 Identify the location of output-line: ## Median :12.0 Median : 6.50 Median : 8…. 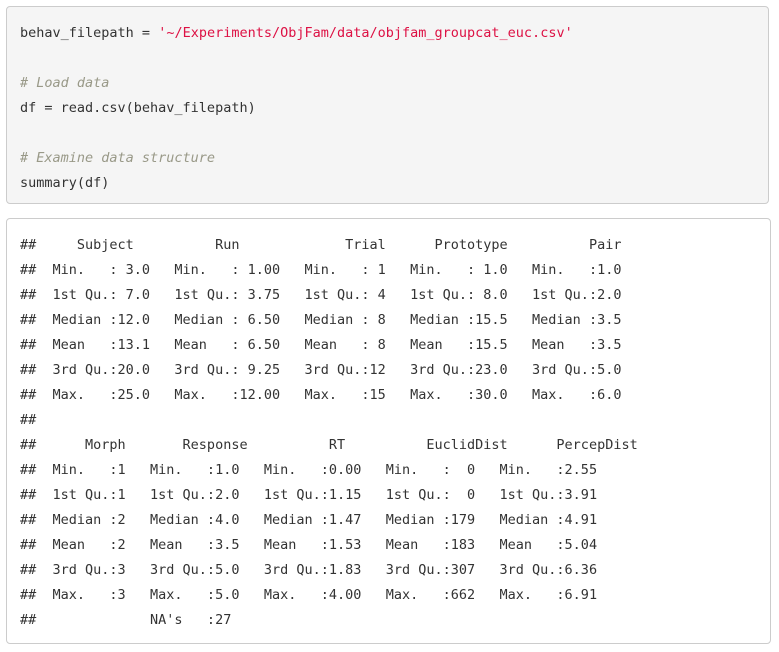
(329, 320).